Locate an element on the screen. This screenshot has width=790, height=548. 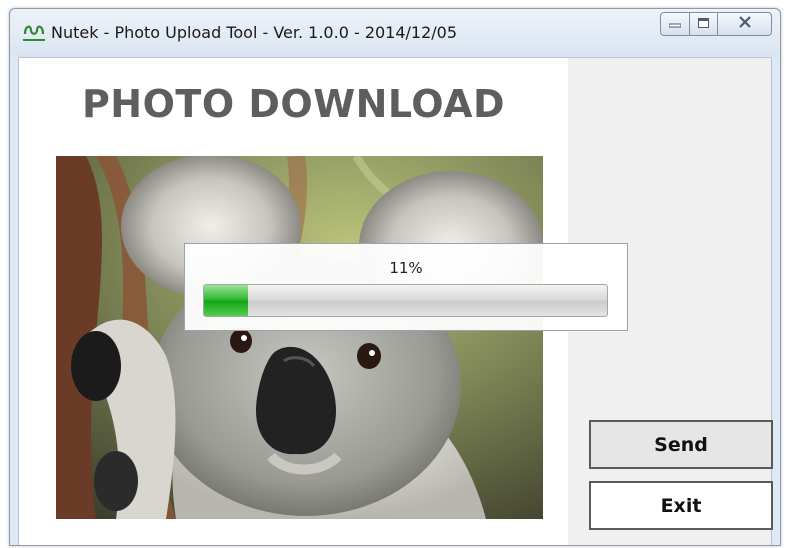
minimize-icon is located at coordinates (675, 24).